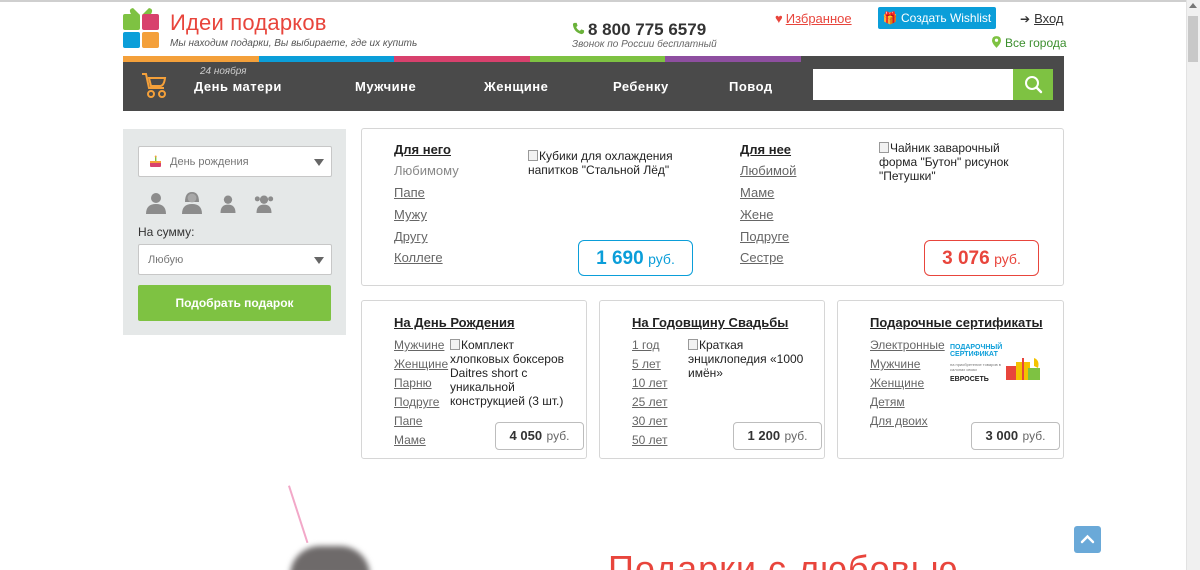 The width and height of the screenshot is (1200, 570). What do you see at coordinates (756, 214) in the screenshot?
I see `for-her-link-wife: Жене` at bounding box center [756, 214].